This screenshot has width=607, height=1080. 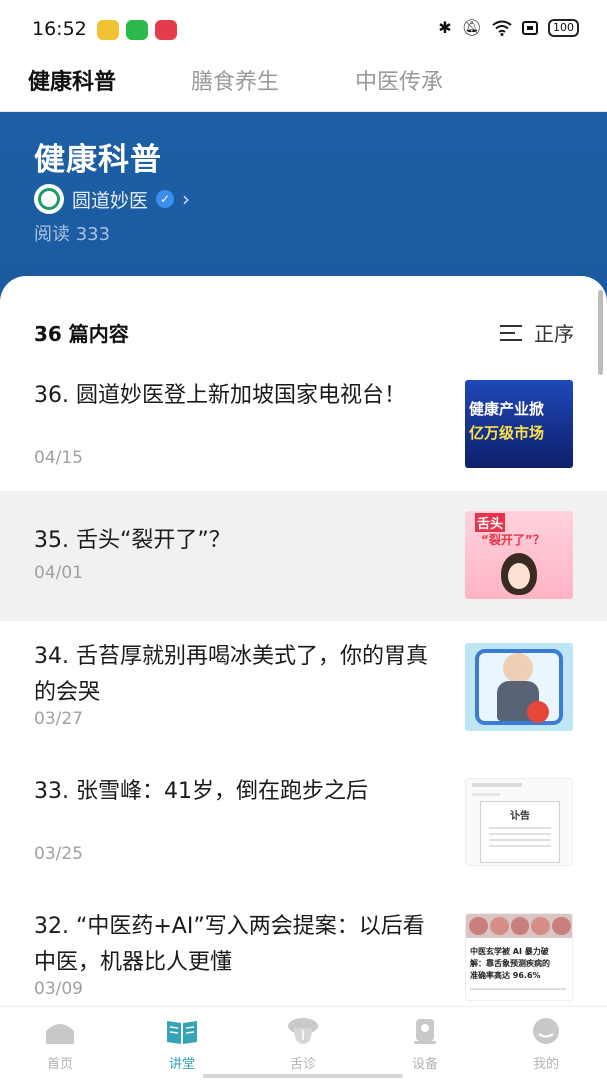 What do you see at coordinates (502, 28) in the screenshot?
I see `wifi-icon` at bounding box center [502, 28].